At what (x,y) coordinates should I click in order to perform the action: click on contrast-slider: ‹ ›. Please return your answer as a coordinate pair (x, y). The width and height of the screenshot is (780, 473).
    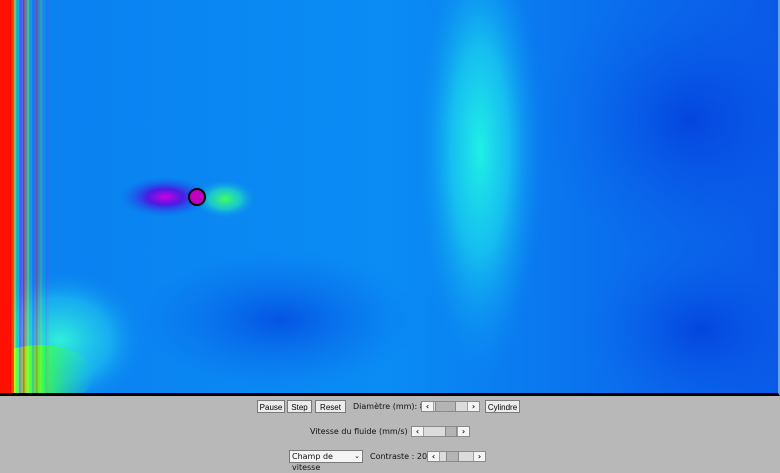
    Looking at the image, I should click on (456, 456).